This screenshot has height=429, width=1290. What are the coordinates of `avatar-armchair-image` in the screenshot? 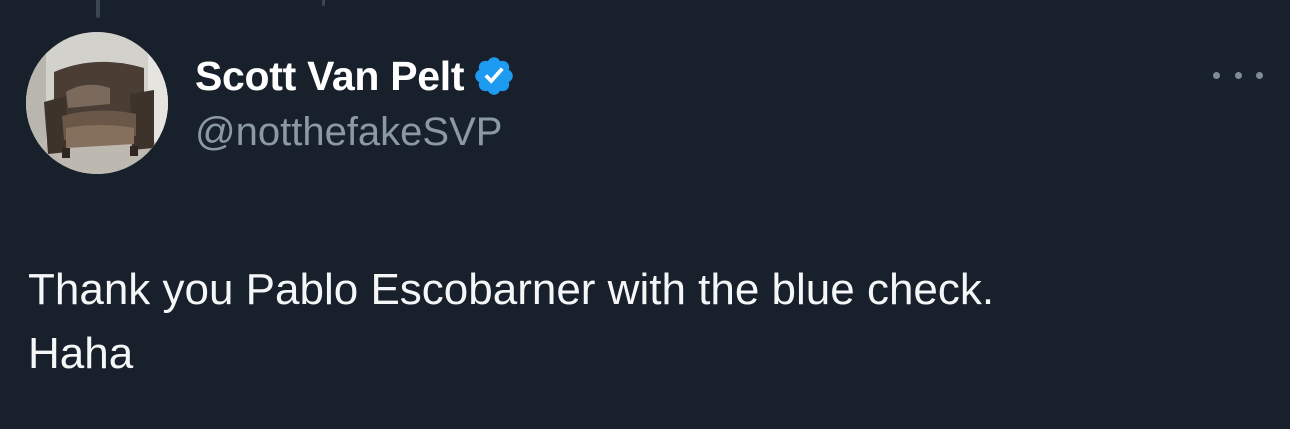 It's located at (97, 103).